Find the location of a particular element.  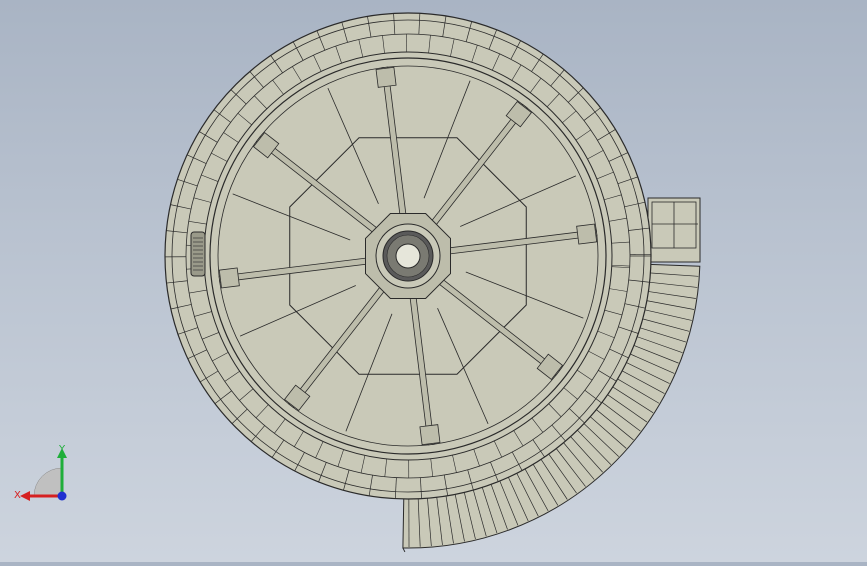

axis-triad: Y X is located at coordinates (44, 475).